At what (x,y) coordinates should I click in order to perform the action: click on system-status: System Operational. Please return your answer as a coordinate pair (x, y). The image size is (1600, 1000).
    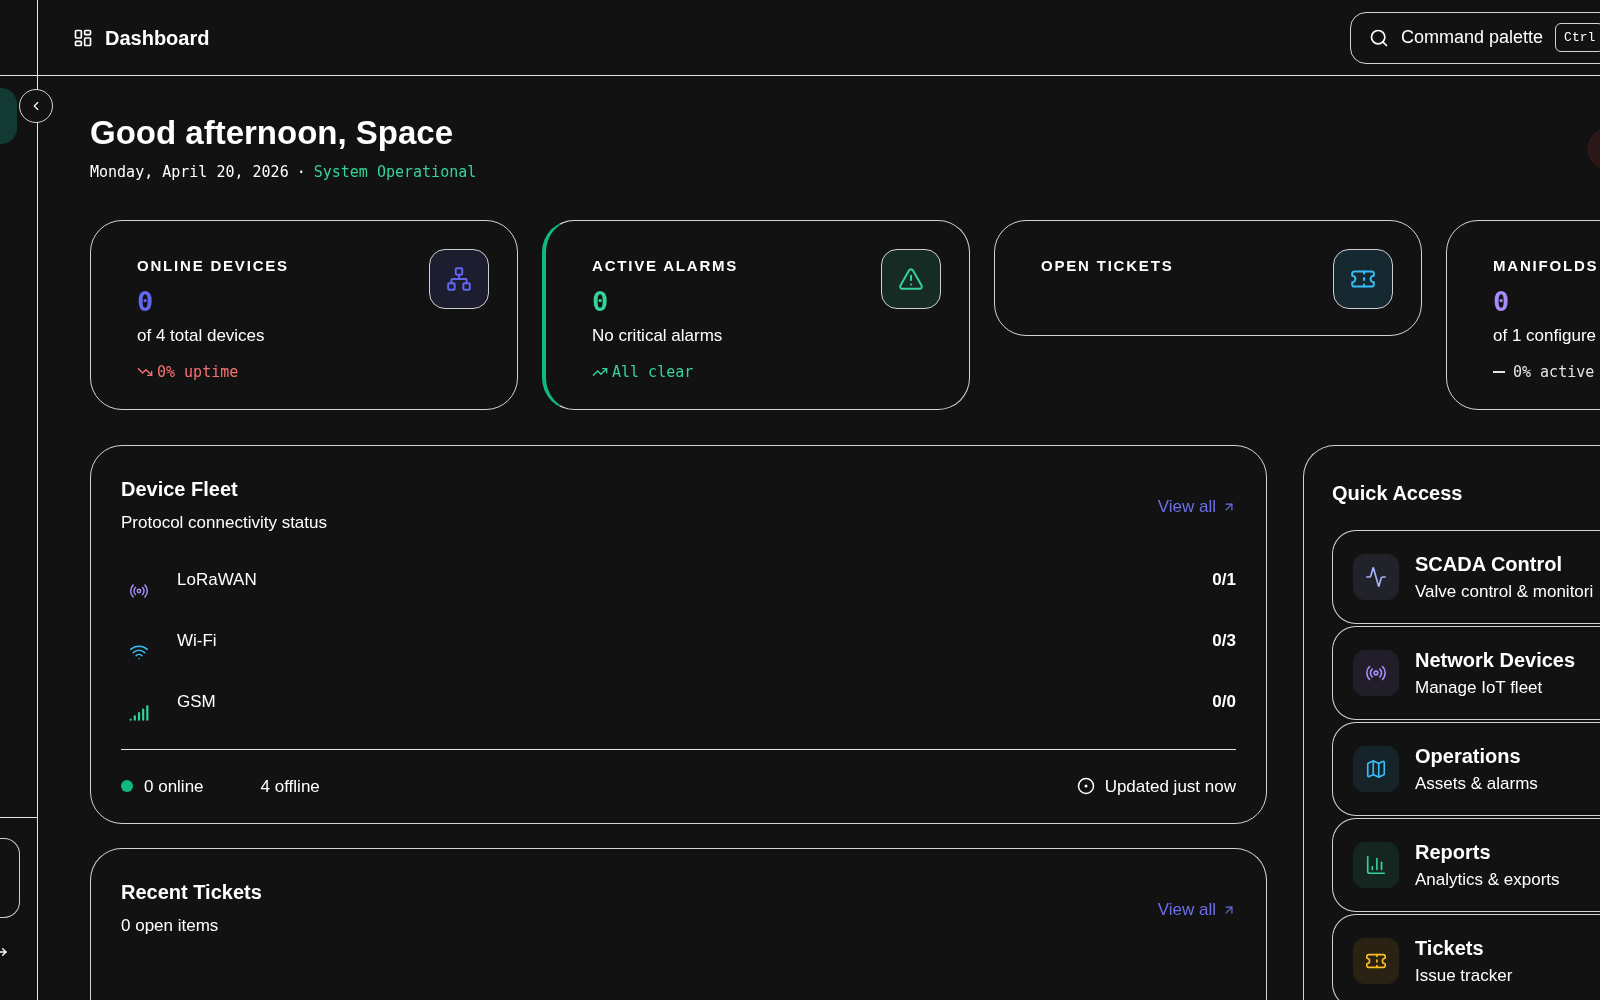
    Looking at the image, I should click on (395, 173).